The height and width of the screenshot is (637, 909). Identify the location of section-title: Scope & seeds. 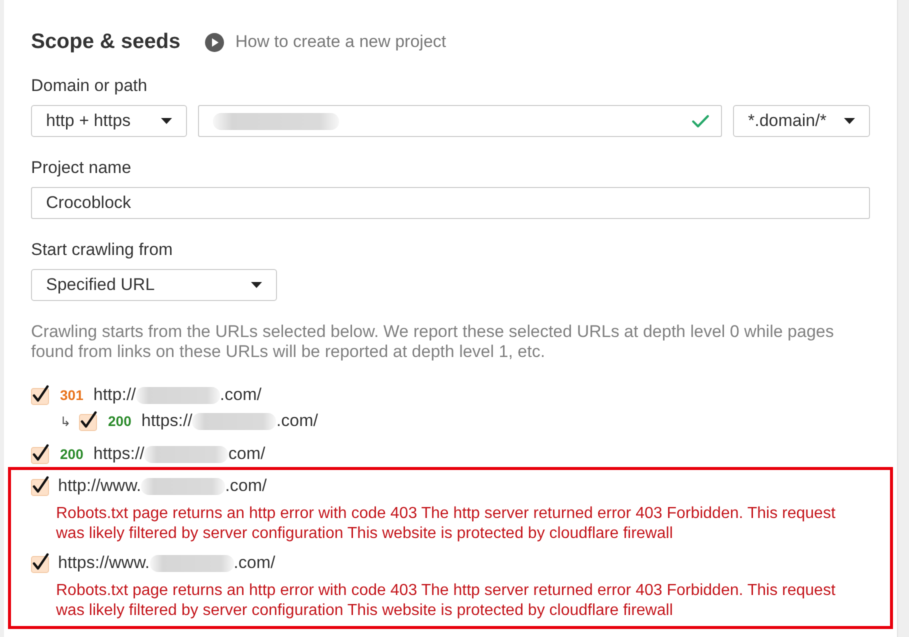
(105, 42).